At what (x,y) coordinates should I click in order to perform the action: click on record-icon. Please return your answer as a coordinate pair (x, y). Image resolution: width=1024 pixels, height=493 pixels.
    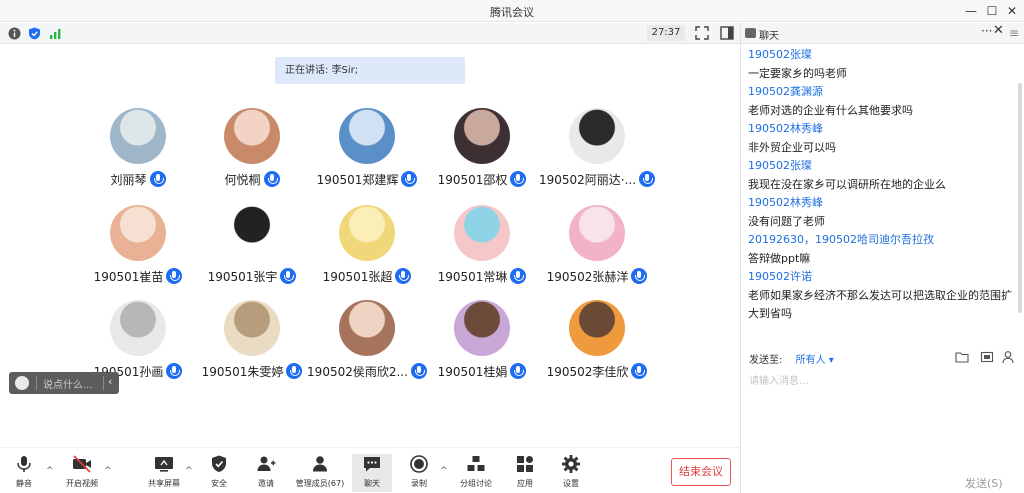
    Looking at the image, I should click on (419, 464).